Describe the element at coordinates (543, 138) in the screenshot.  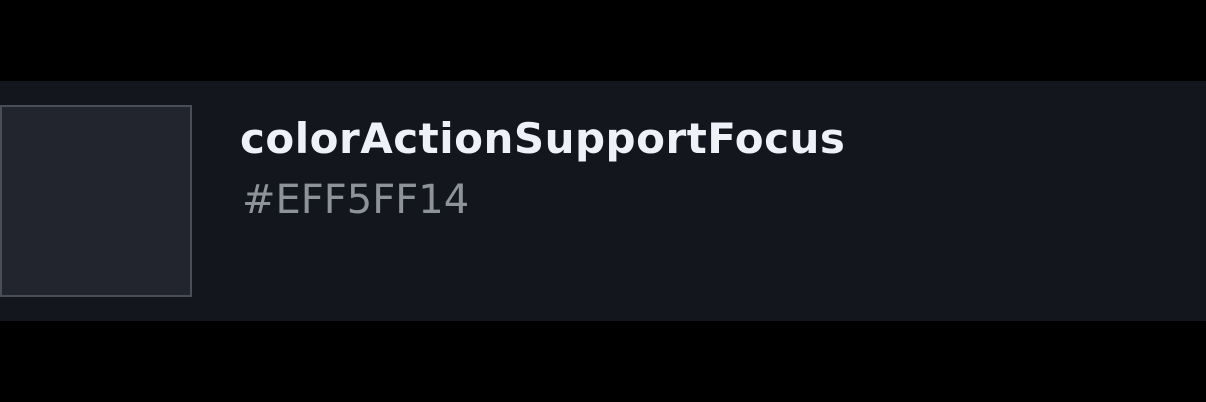
I see `token-name: colorActionSupportFocus` at that location.